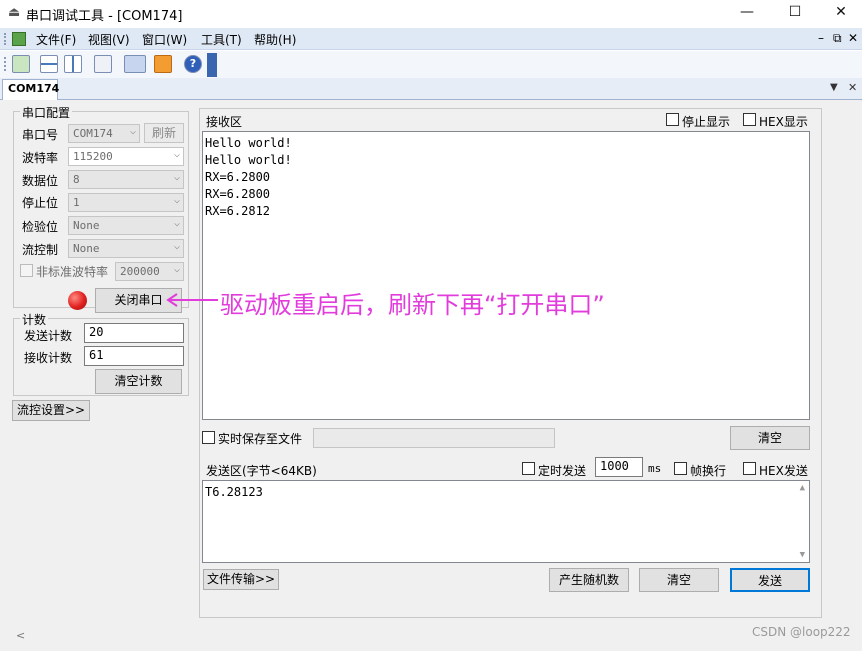 Image resolution: width=862 pixels, height=651 pixels. What do you see at coordinates (48, 358) in the screenshot?
I see `recv-count-label: 接收计数` at bounding box center [48, 358].